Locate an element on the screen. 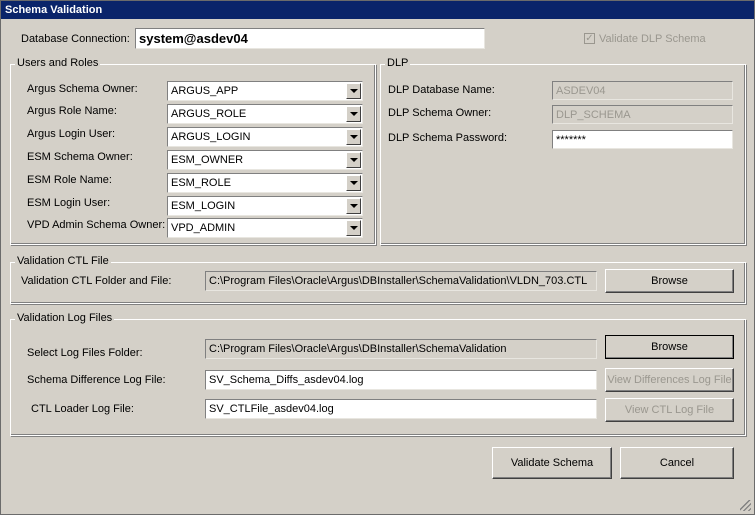 The width and height of the screenshot is (755, 515). vpd-admin-owner-label: VPD Admin Schema Owner: is located at coordinates (96, 225).